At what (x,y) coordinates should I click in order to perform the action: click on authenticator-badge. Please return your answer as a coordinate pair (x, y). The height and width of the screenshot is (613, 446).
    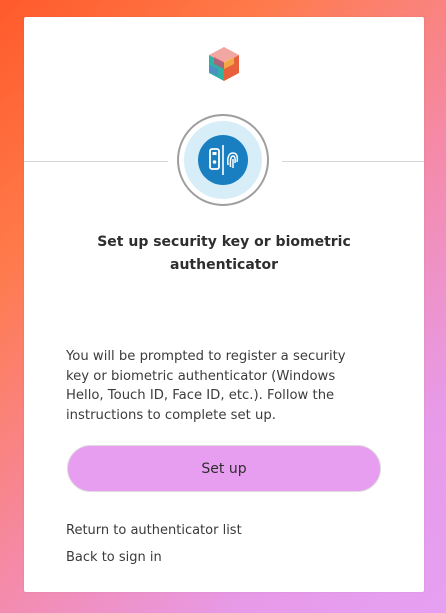
    Looking at the image, I should click on (223, 160).